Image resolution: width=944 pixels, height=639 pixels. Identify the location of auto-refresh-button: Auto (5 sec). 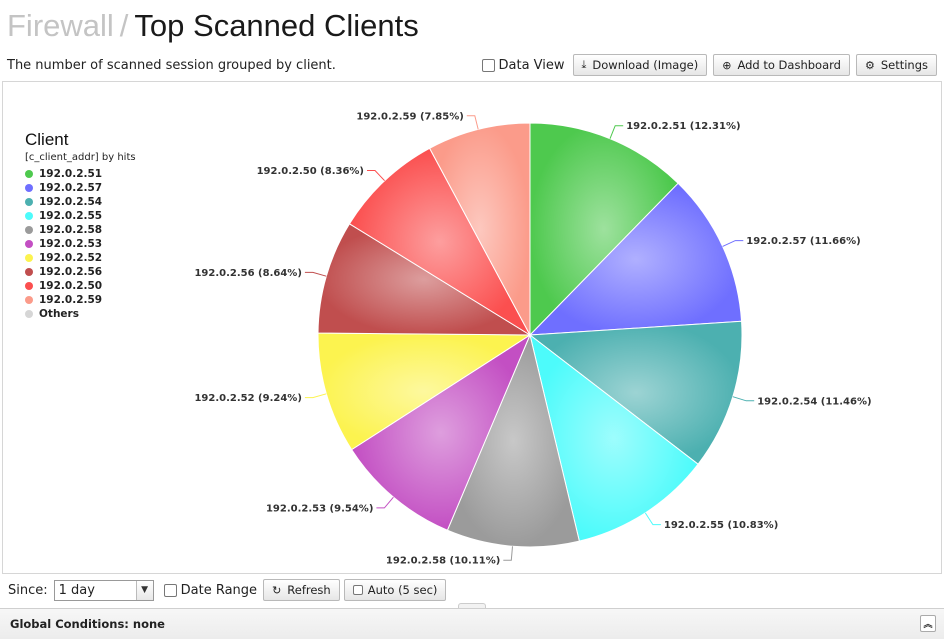
(395, 590).